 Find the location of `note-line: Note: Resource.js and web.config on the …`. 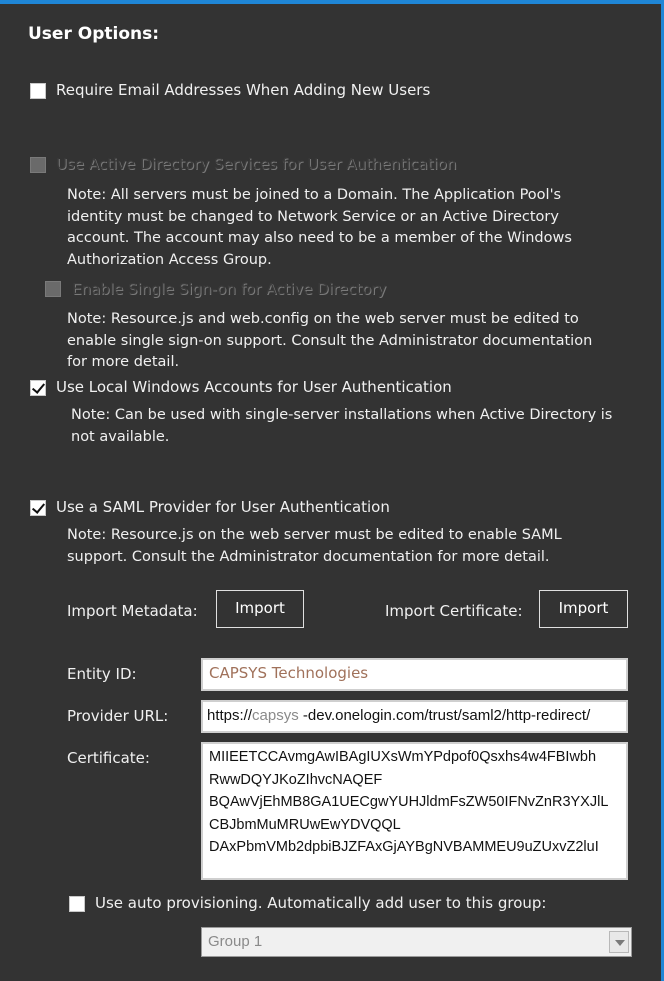

note-line: Note: Resource.js and web.config on the … is located at coordinates (323, 319).